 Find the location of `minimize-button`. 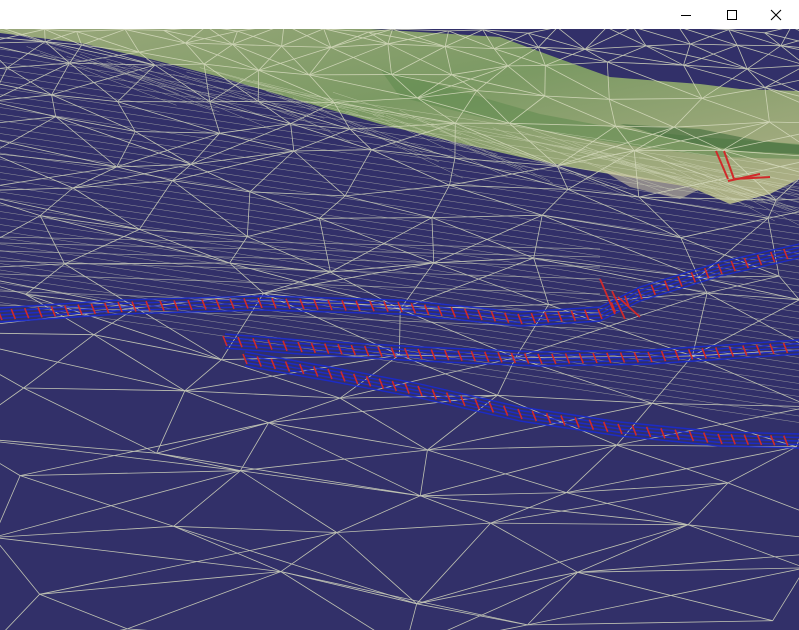

minimize-button is located at coordinates (686, 14).